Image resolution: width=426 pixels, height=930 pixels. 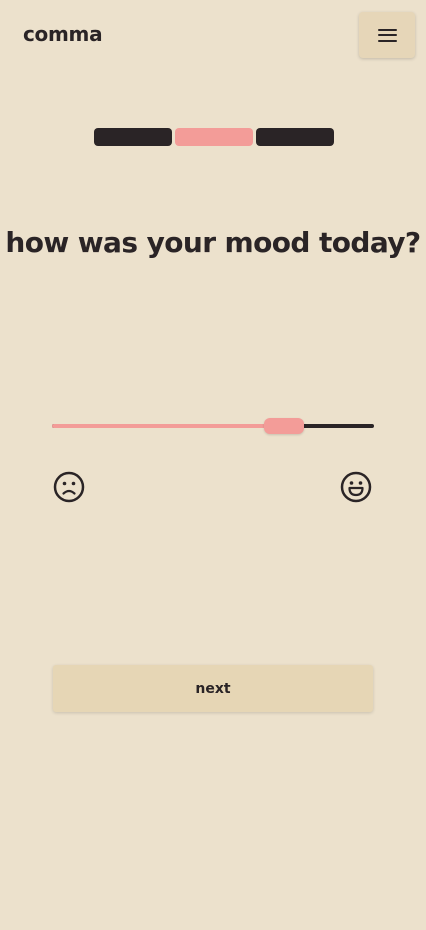 I want to click on menu-button, so click(x=387, y=35).